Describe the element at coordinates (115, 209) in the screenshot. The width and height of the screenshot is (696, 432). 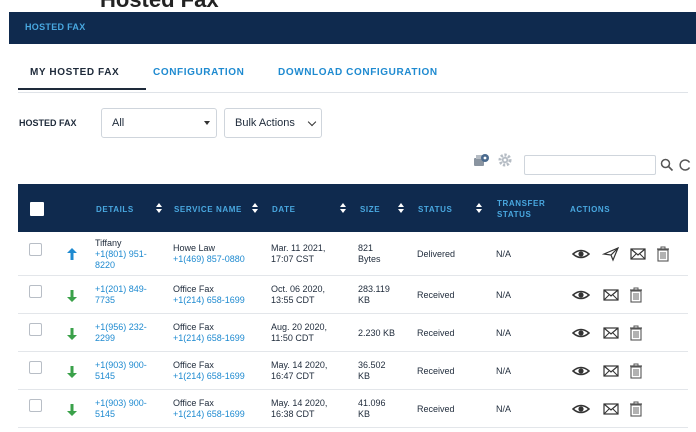
I see `col-details: DETAILS` at that location.